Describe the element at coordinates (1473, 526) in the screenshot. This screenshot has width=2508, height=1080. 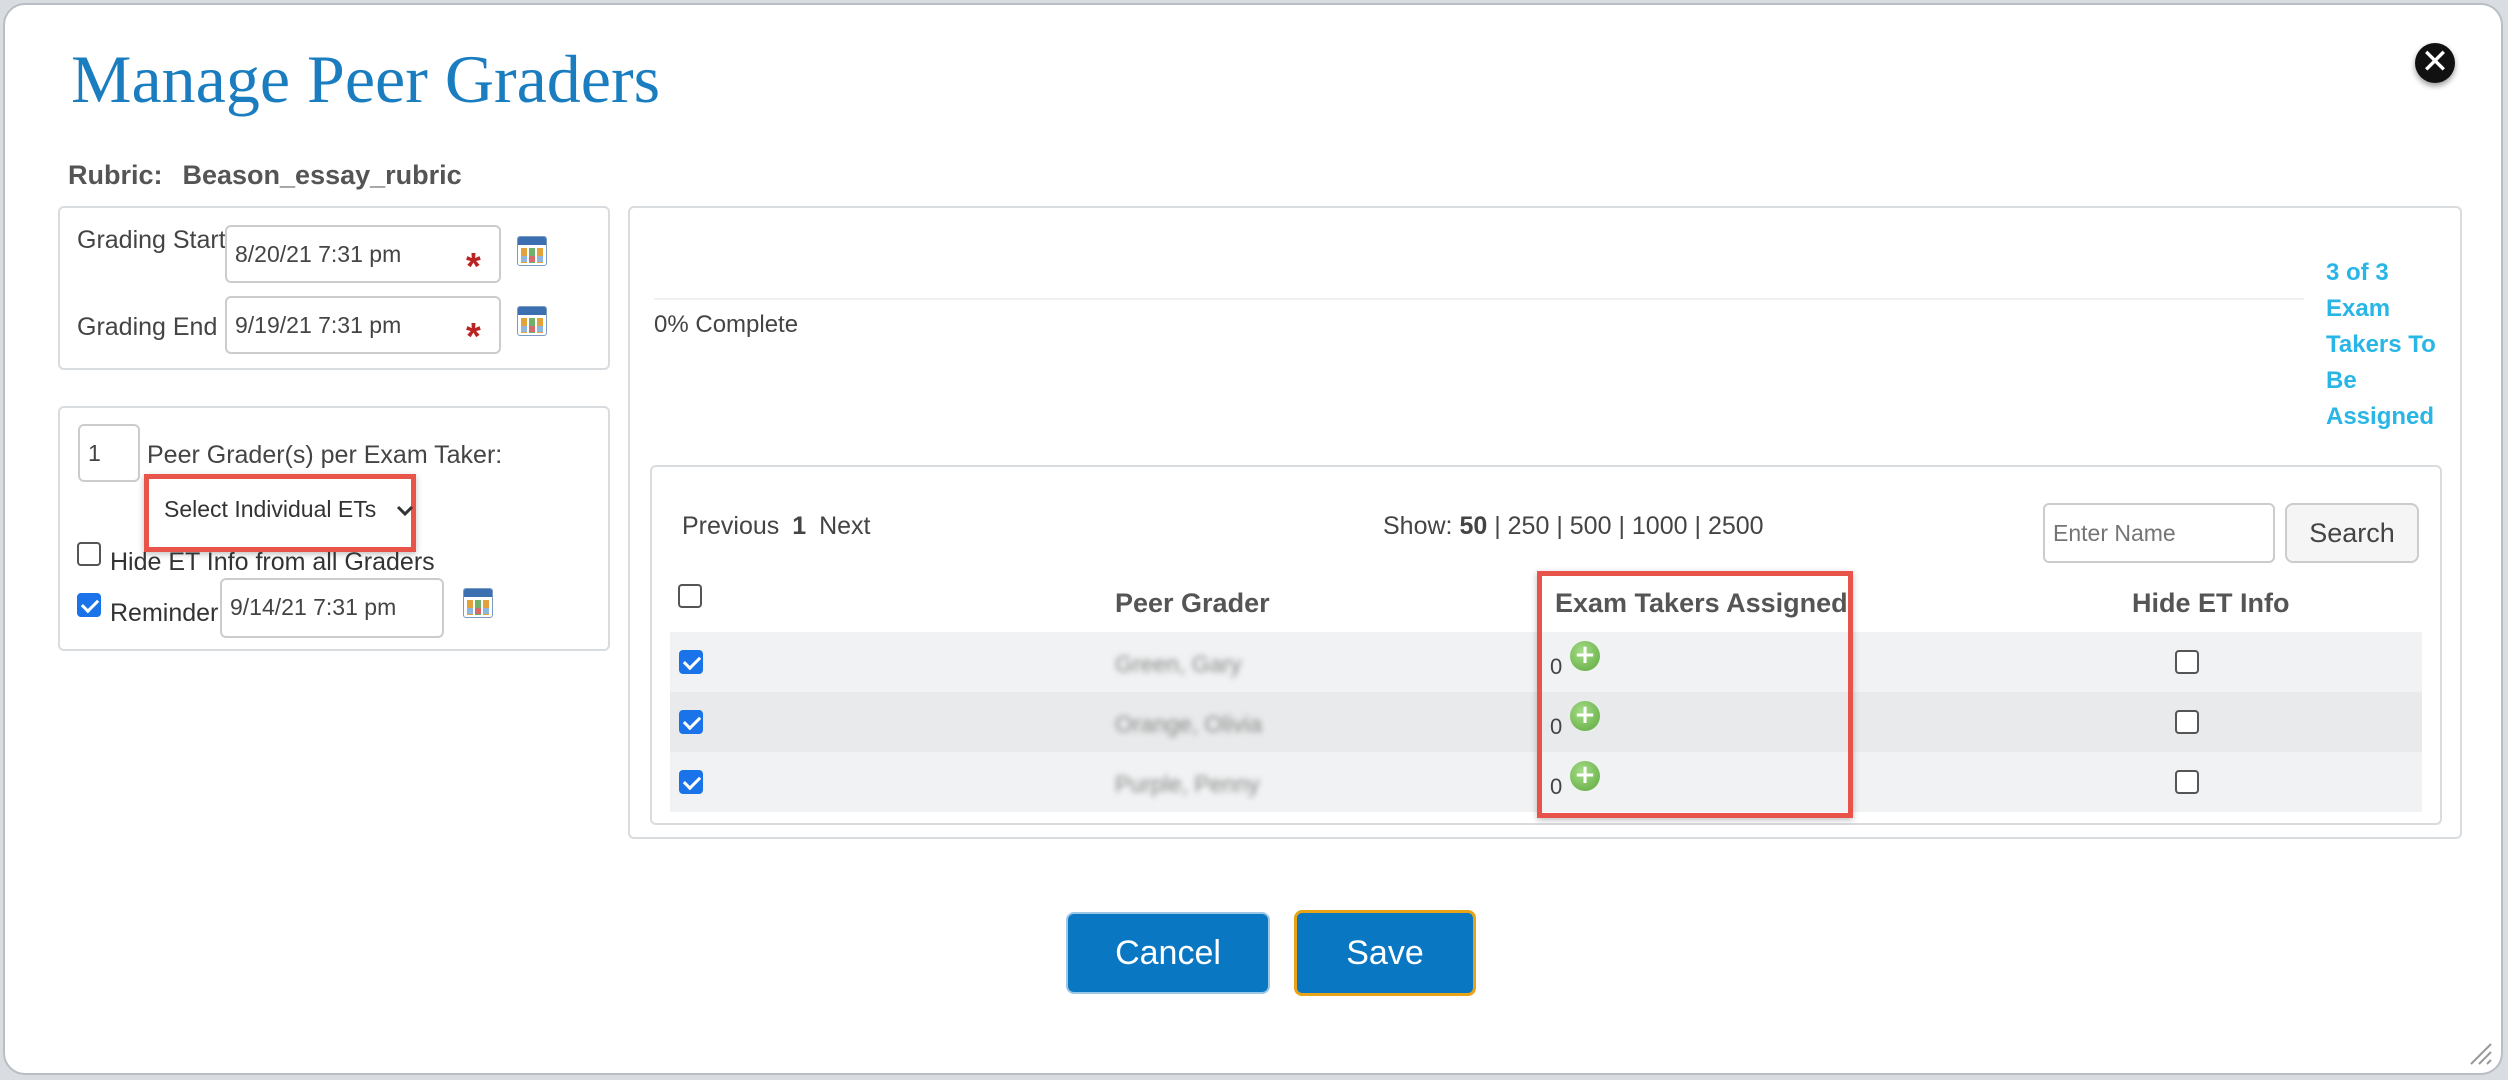
I see `page-size-option: 50` at that location.